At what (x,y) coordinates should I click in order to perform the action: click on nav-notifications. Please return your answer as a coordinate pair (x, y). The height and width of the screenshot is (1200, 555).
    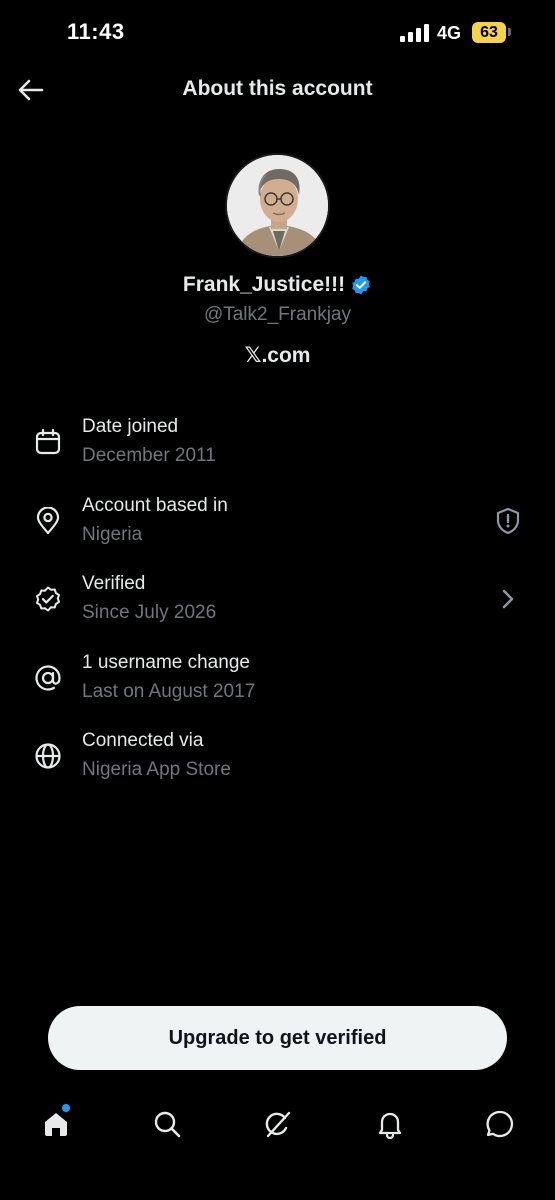
    Looking at the image, I should click on (390, 1124).